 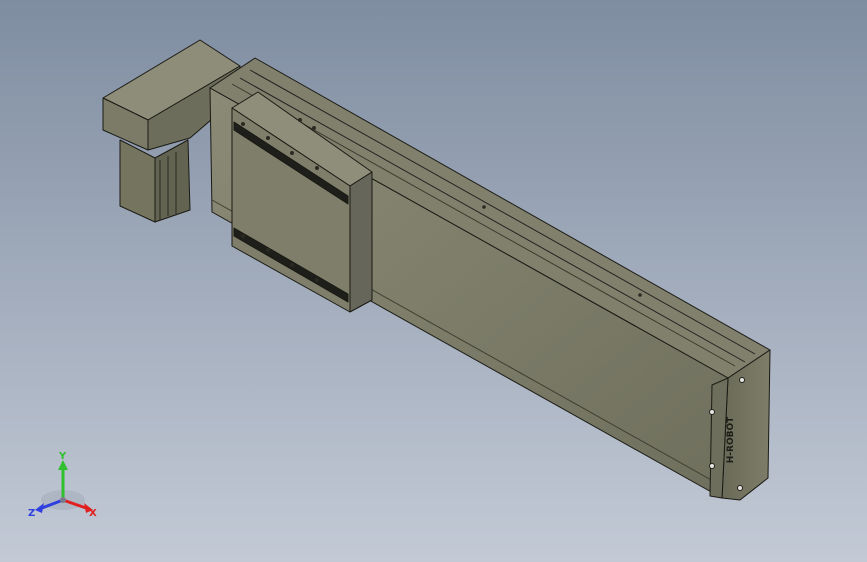 What do you see at coordinates (62, 456) in the screenshot?
I see `triad-y-label: Y` at bounding box center [62, 456].